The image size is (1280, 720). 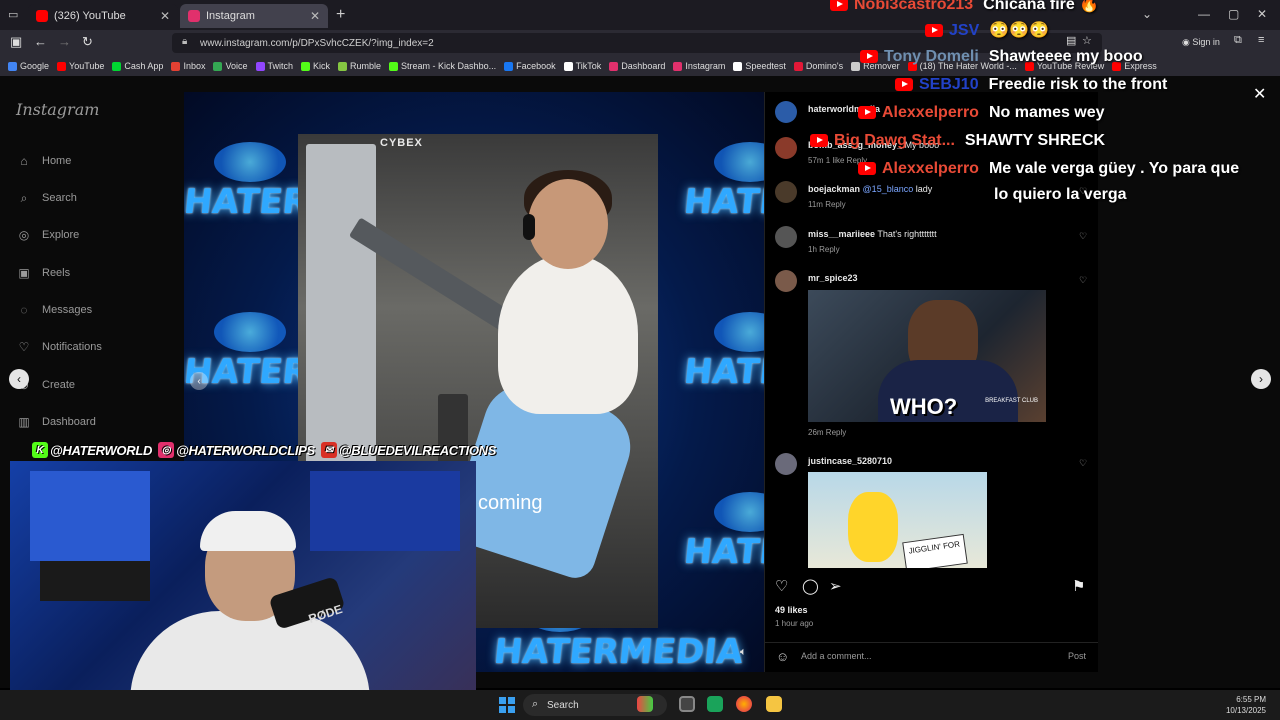 What do you see at coordinates (1071, 40) in the screenshot?
I see `reader-view-icon: ▤` at bounding box center [1071, 40].